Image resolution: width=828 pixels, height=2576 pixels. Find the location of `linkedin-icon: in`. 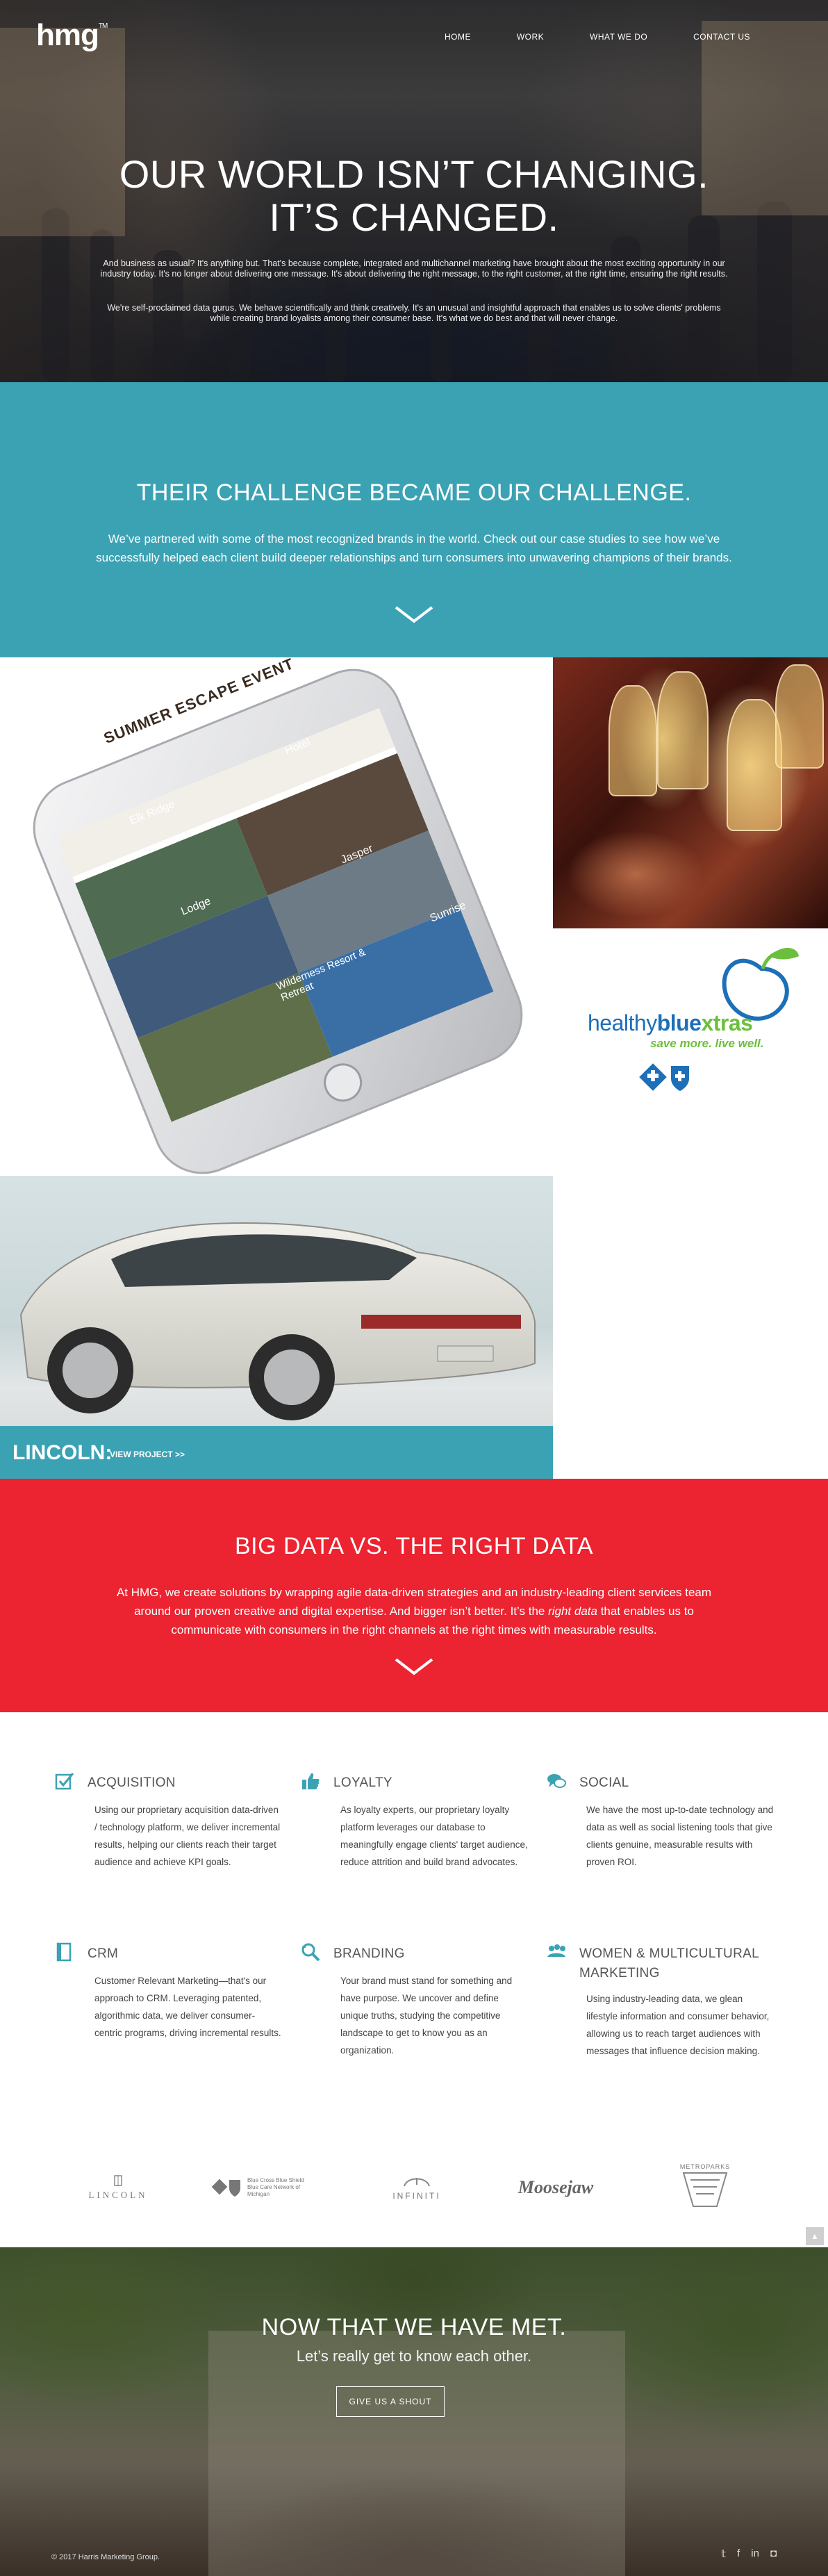

linkedin-icon: in is located at coordinates (755, 2554).